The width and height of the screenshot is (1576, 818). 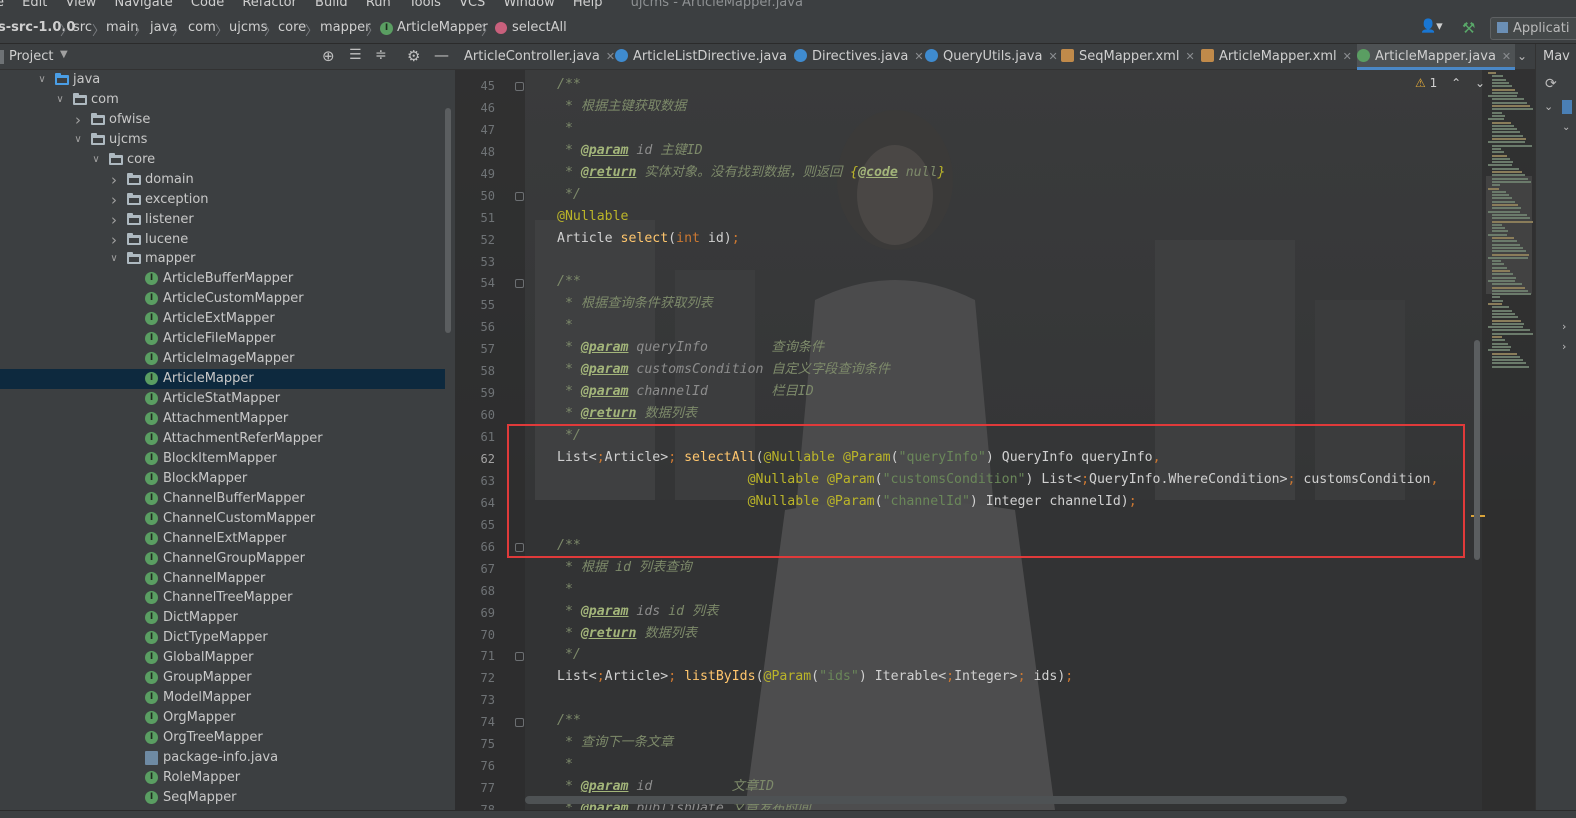 I want to click on tree-file-row: I ArticleStatMapper, so click(x=222, y=399).